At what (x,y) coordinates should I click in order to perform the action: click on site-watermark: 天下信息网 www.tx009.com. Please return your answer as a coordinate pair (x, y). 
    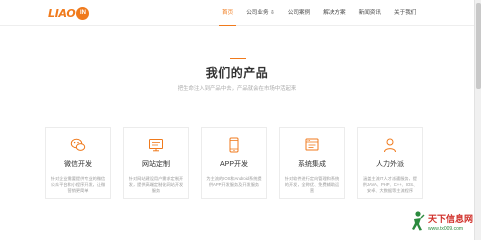
    Looking at the image, I should click on (442, 223).